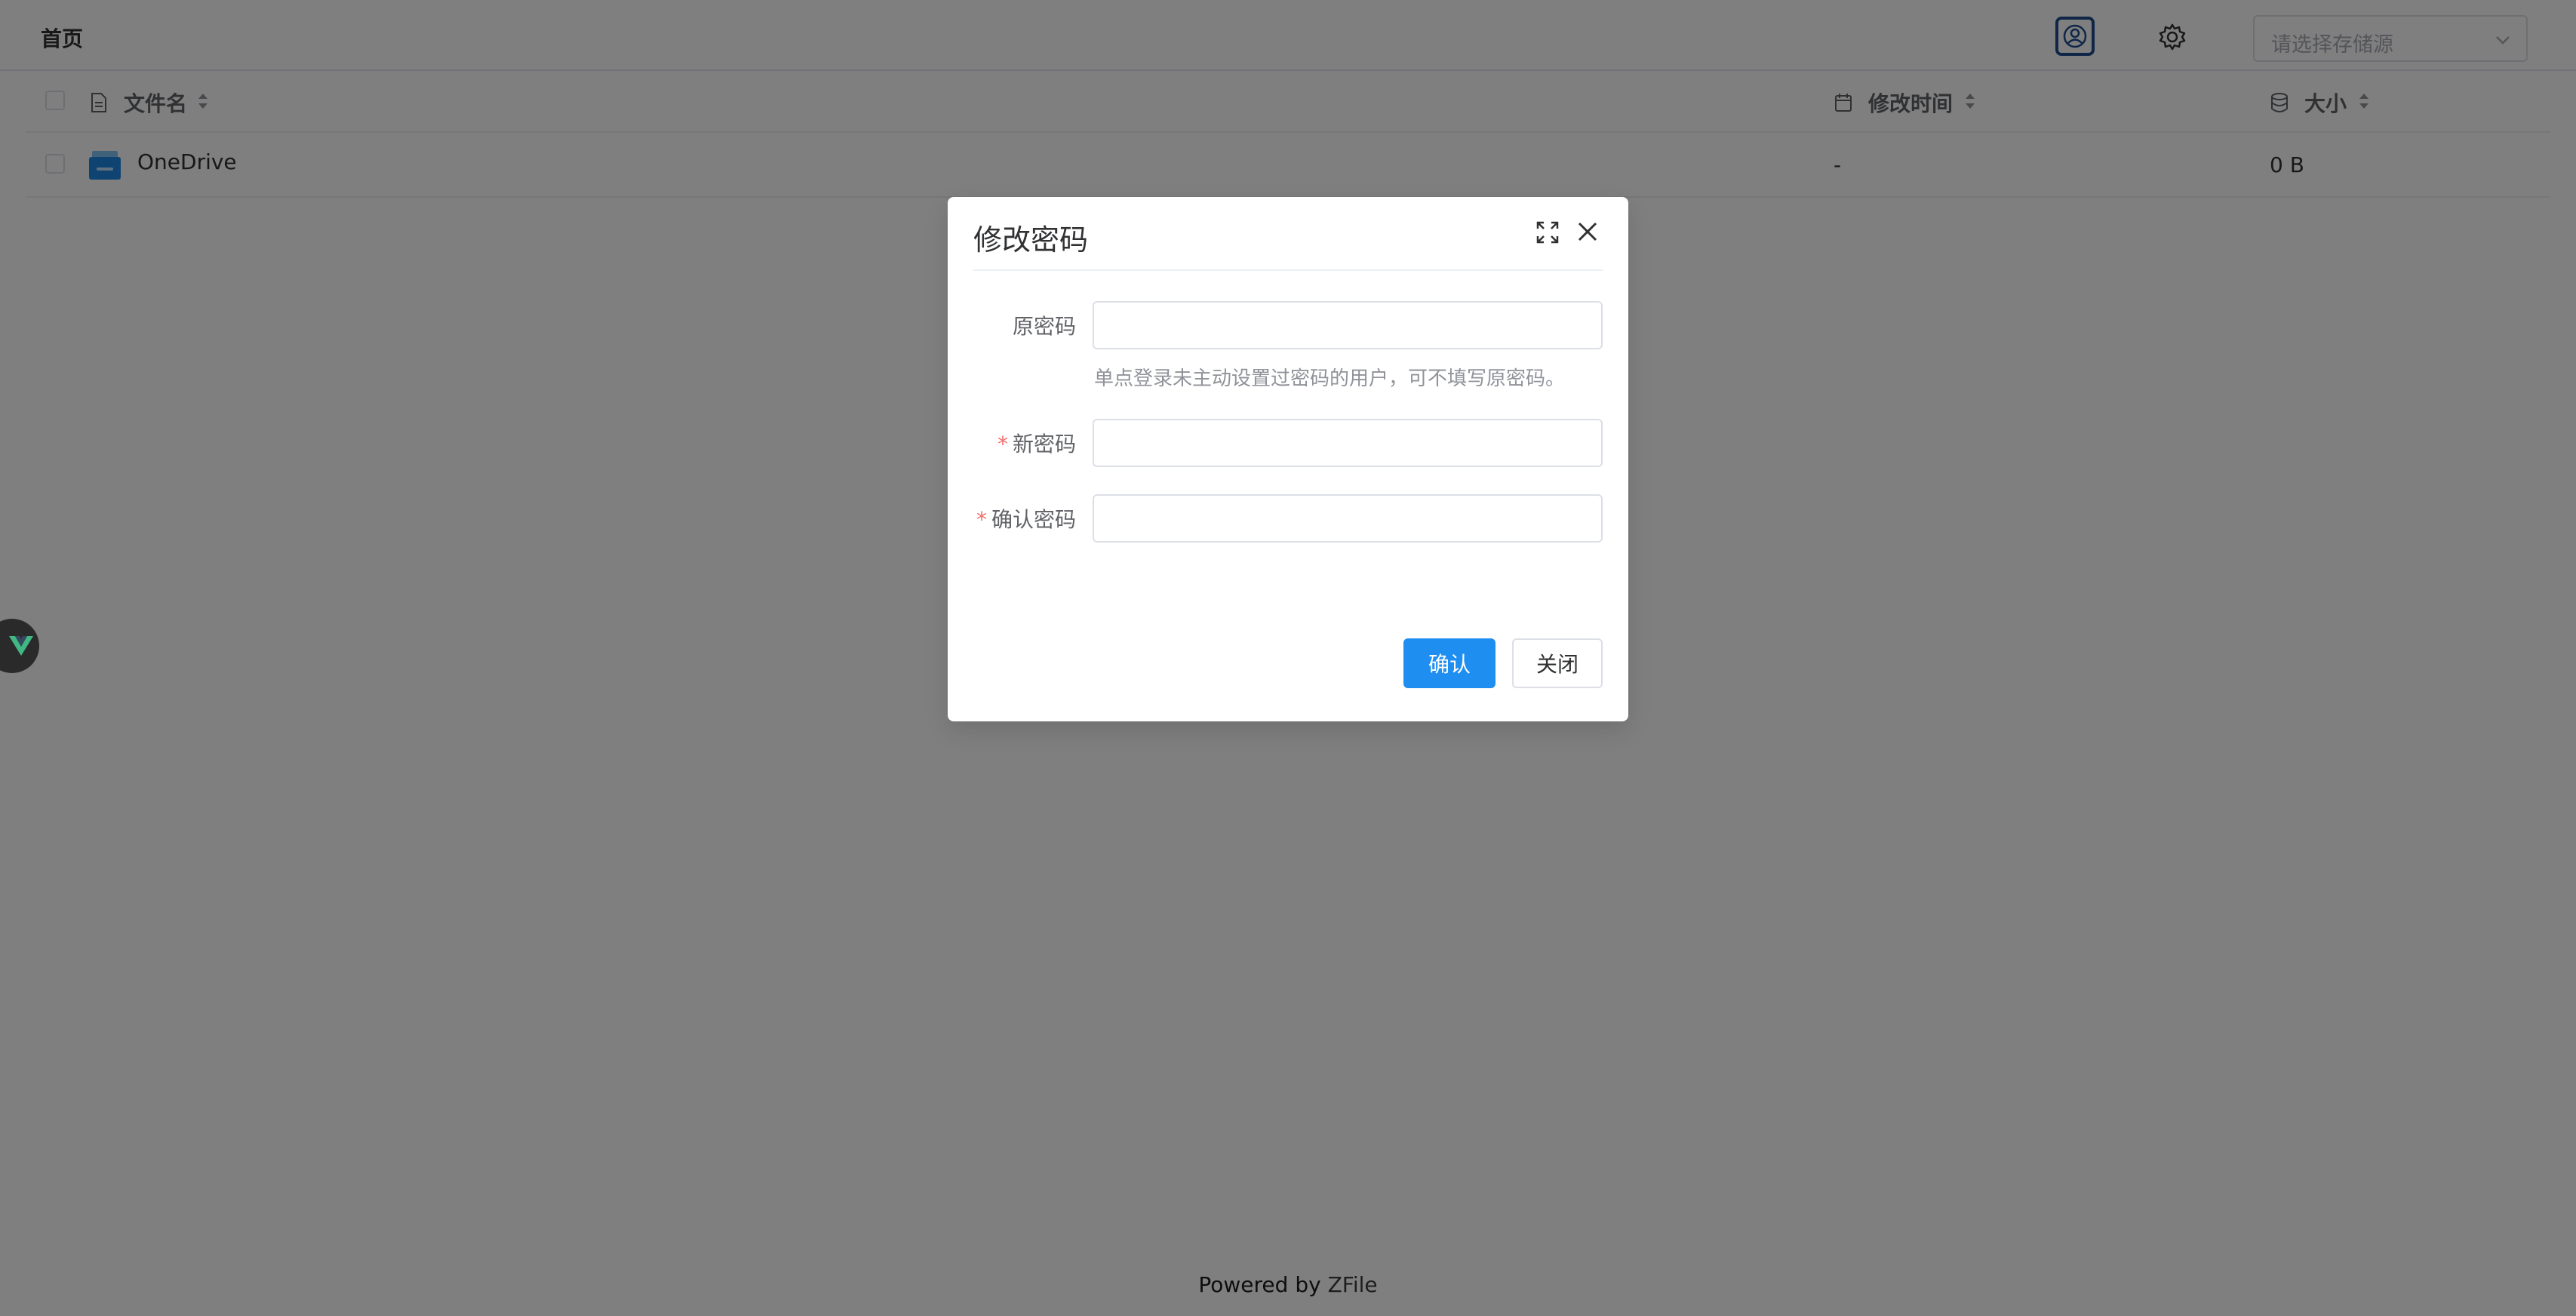 The image size is (2576, 1316). What do you see at coordinates (1044, 326) in the screenshot?
I see `old-password-label: 原密码` at bounding box center [1044, 326].